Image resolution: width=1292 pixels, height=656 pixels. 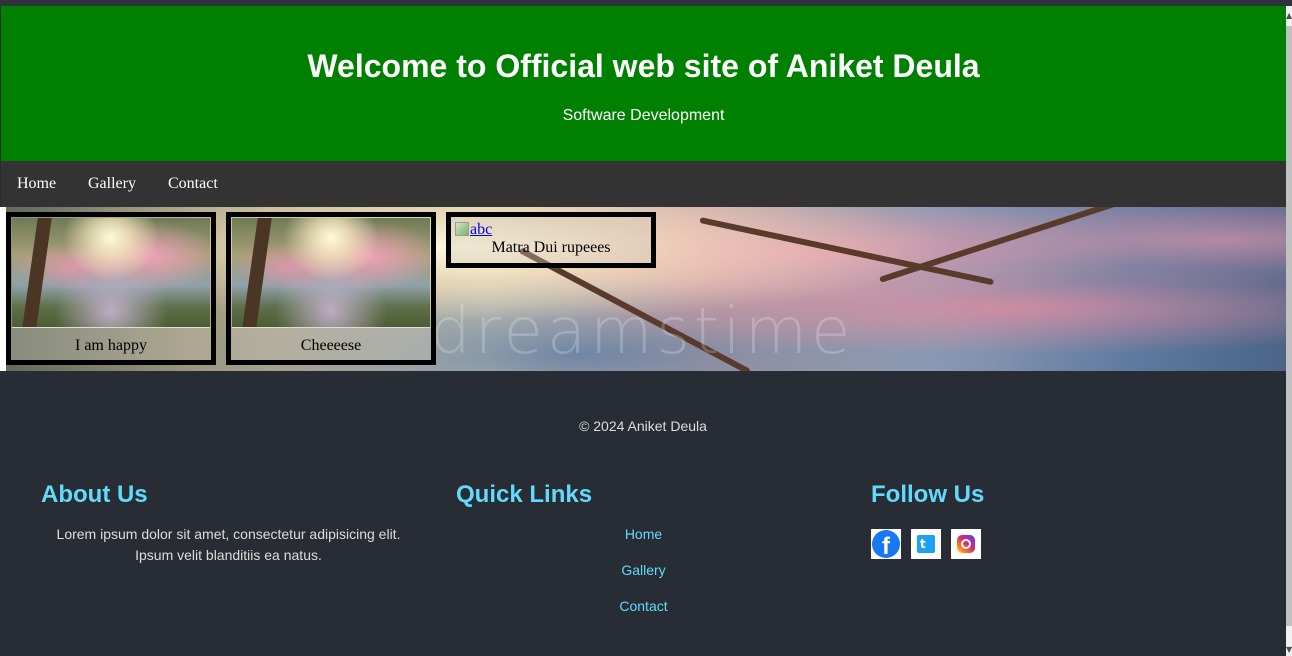 What do you see at coordinates (926, 544) in the screenshot?
I see `twitter-icon: t` at bounding box center [926, 544].